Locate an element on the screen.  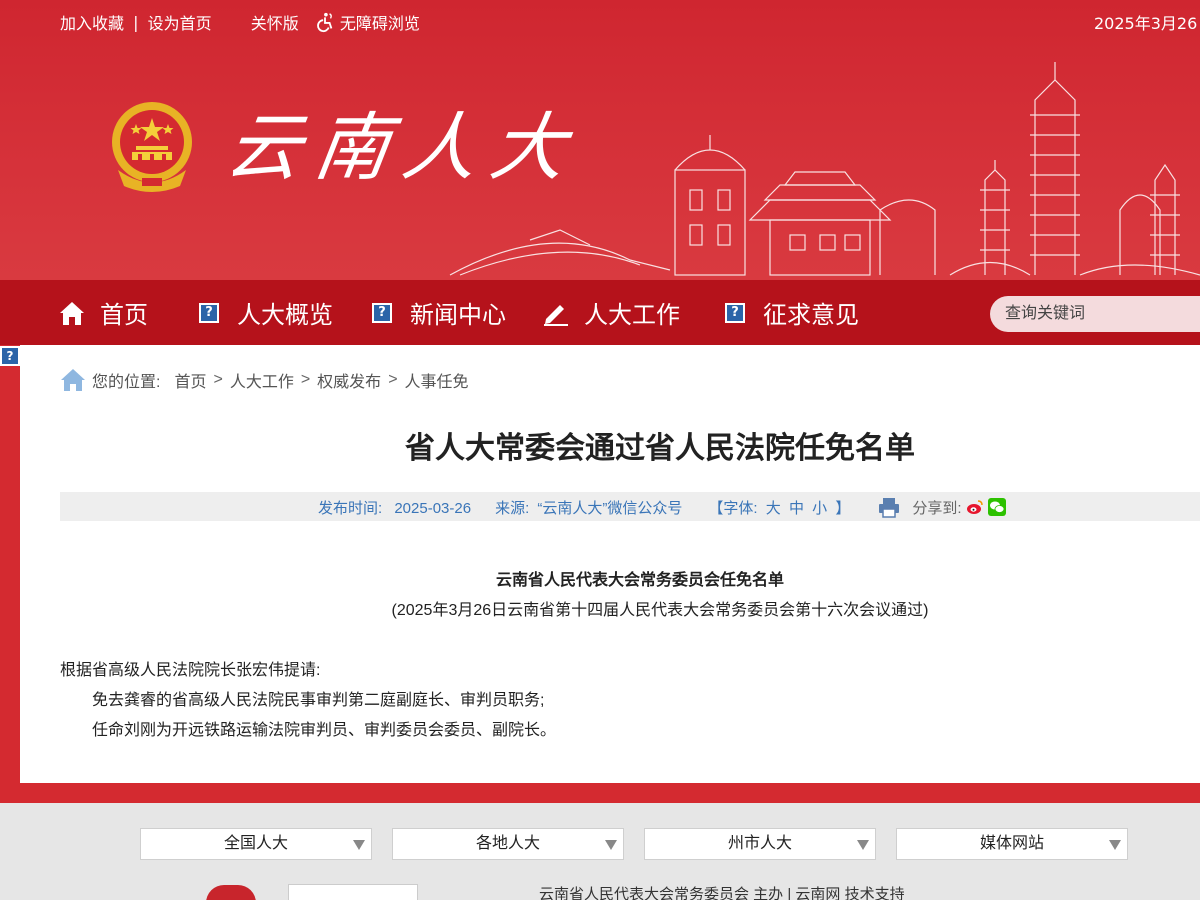
font-open: 【字体: is located at coordinates (733, 508).